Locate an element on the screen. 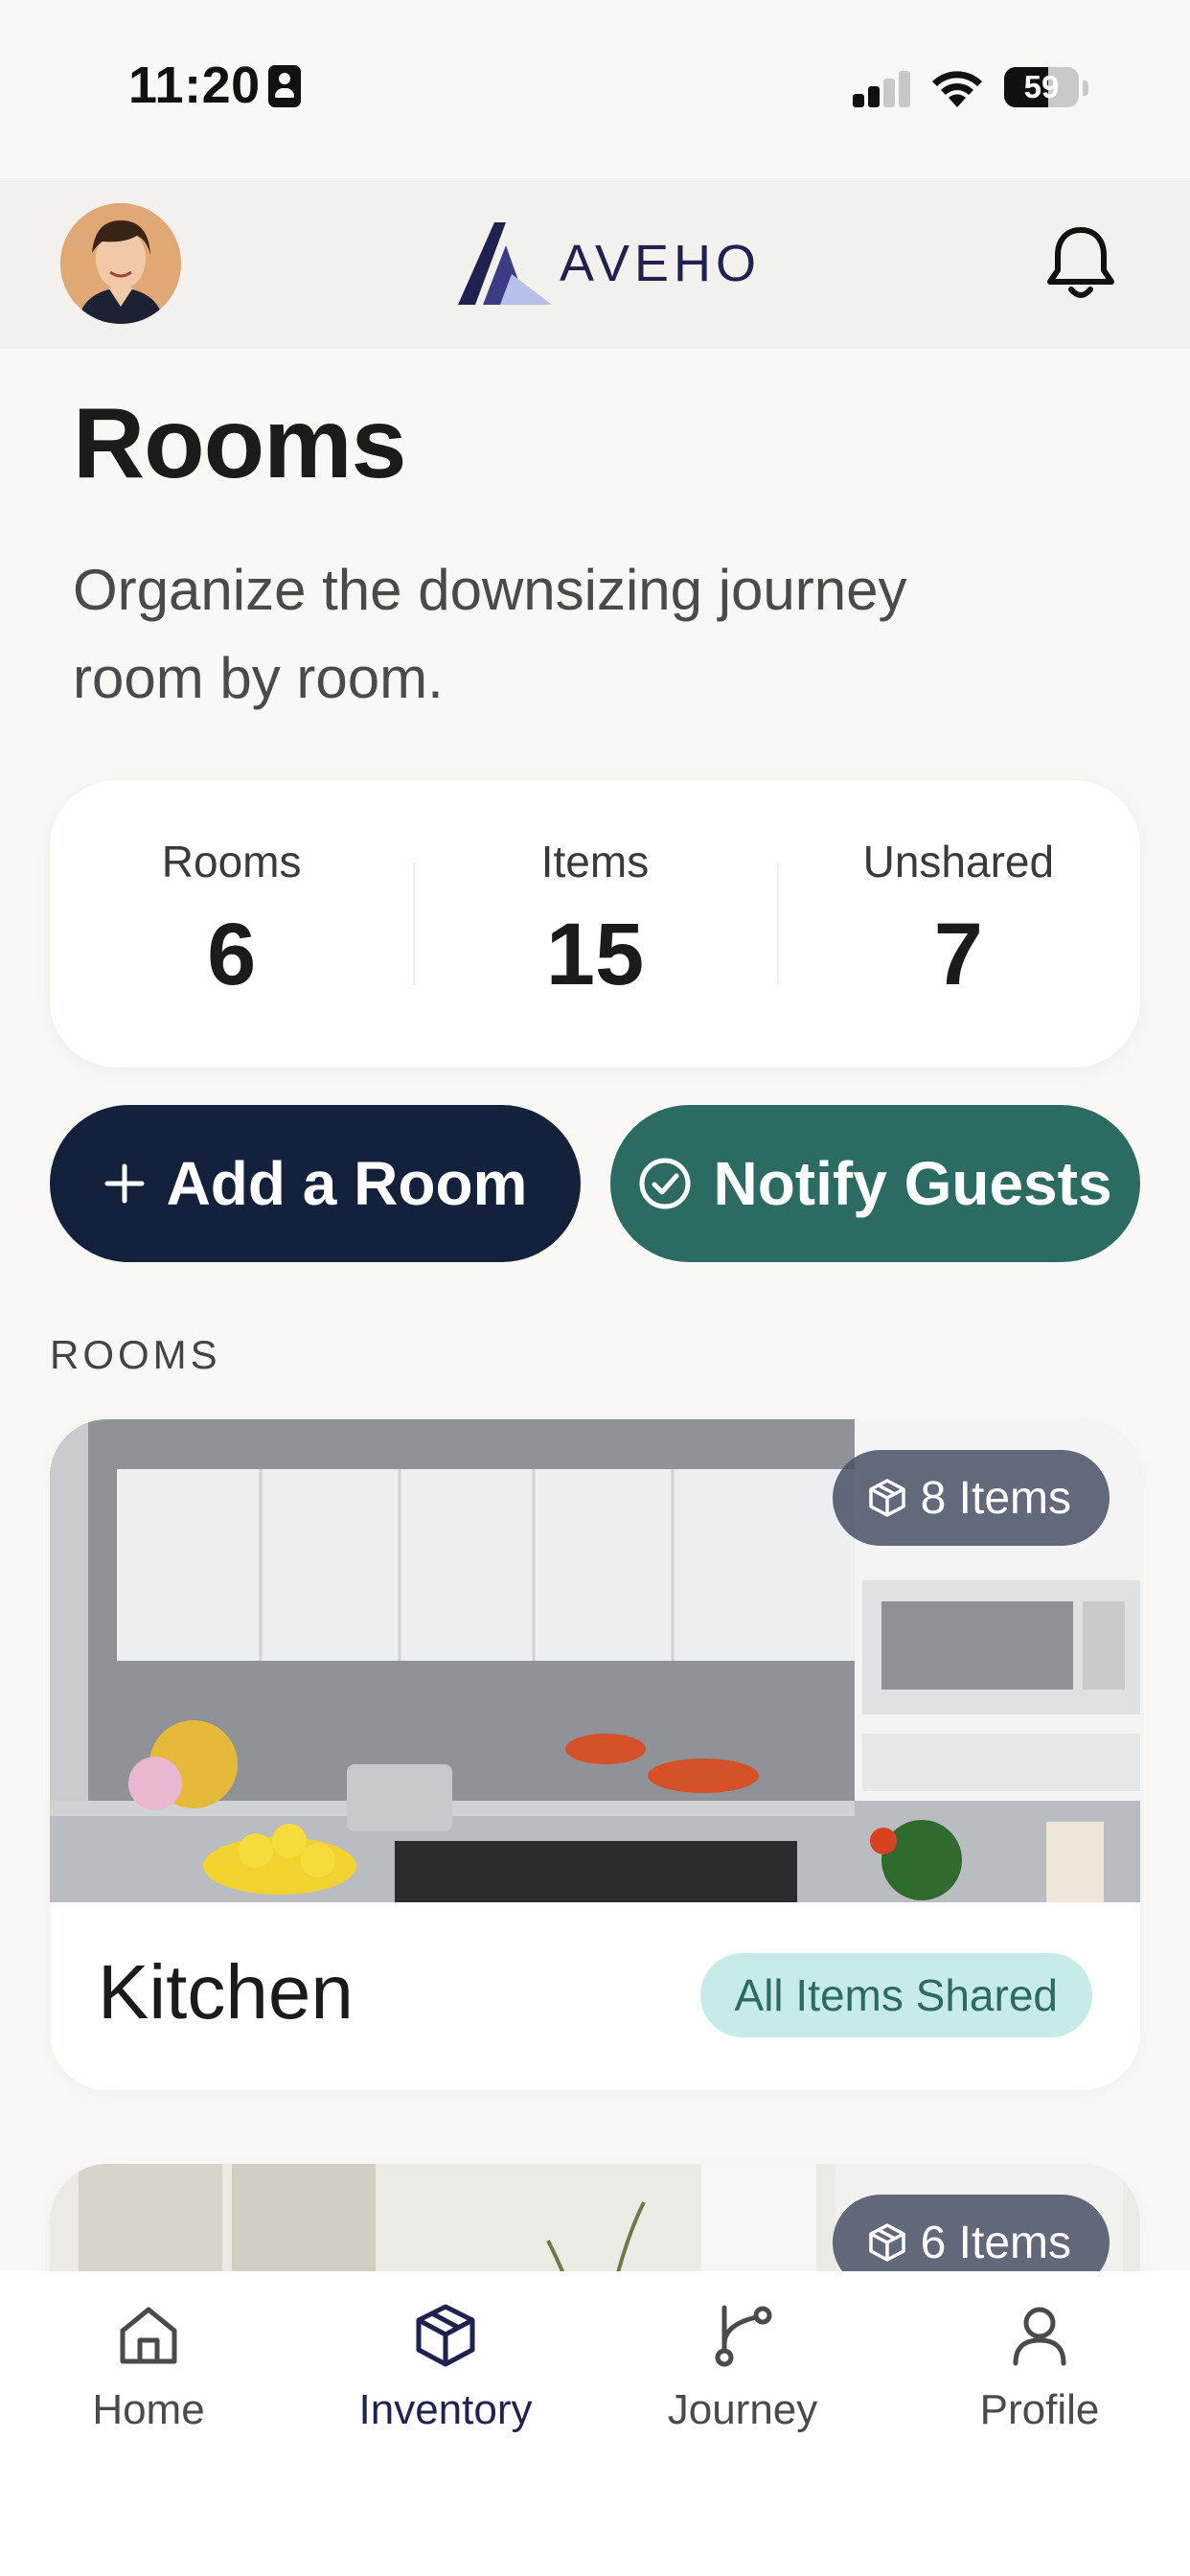 This screenshot has width=1190, height=2576. nav-item-home: Home is located at coordinates (148, 2423).